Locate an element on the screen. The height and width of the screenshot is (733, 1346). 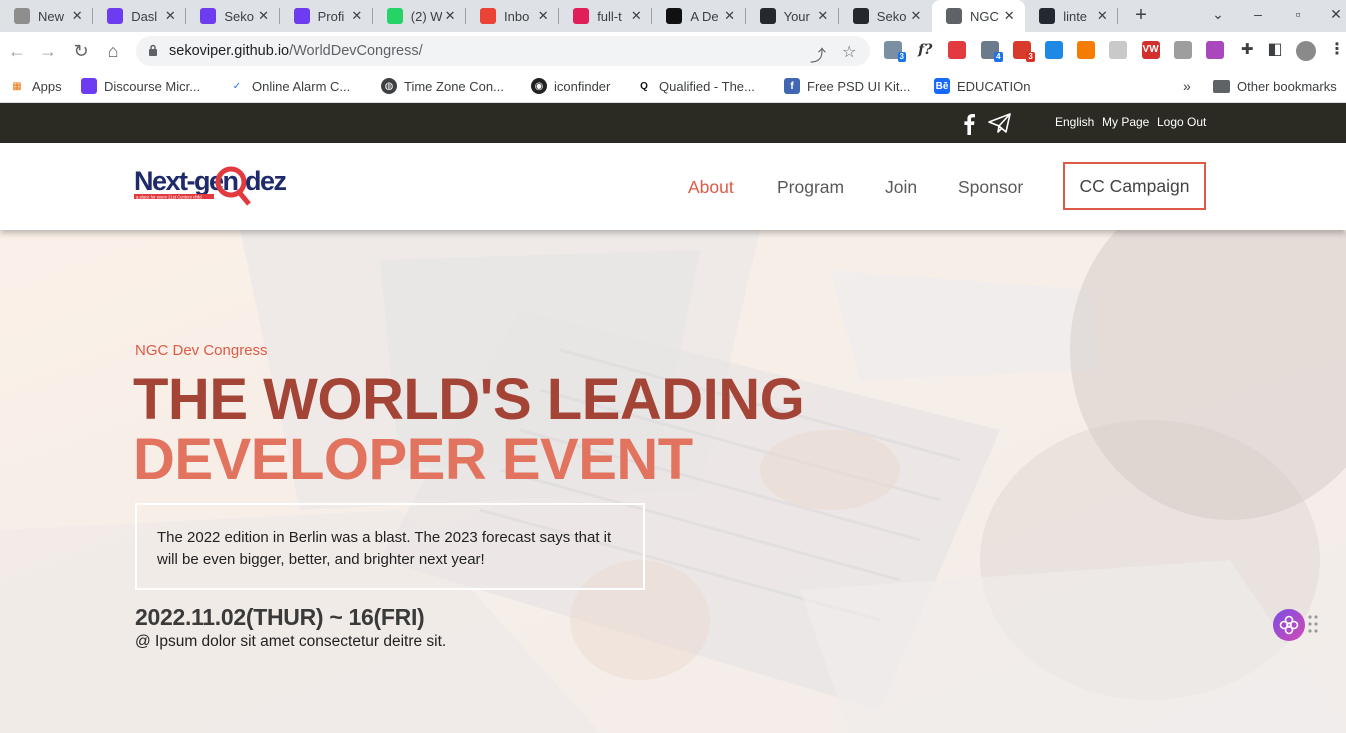
puzzle-extensions-icon: ✚ is located at coordinates (1247, 50).